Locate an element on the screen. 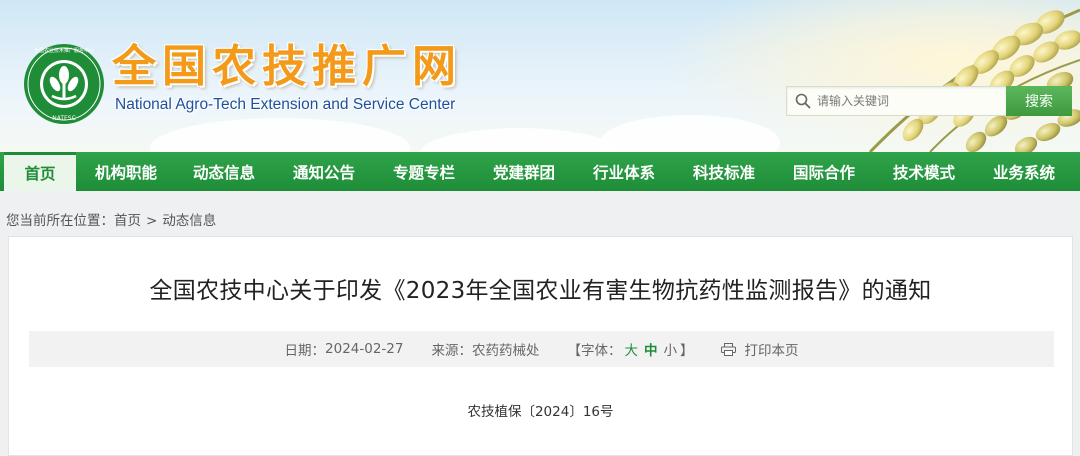  logo-bottom-text: NATESC is located at coordinates (64, 118).